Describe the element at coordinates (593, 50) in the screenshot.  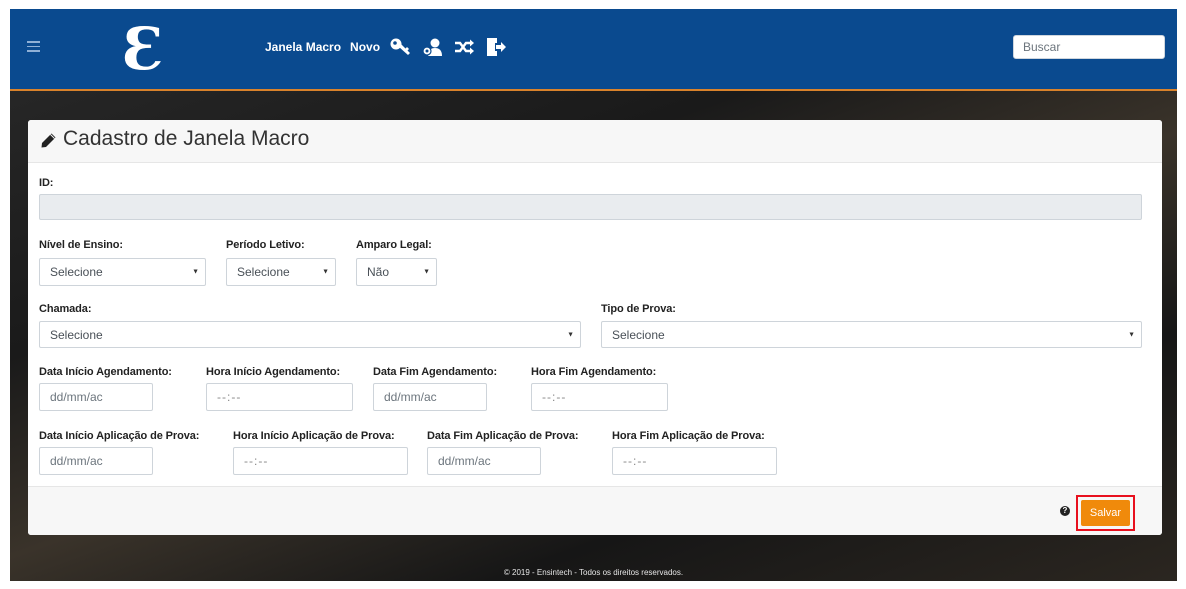
I see `navbar: Ɛ Janela Macro Novo` at that location.